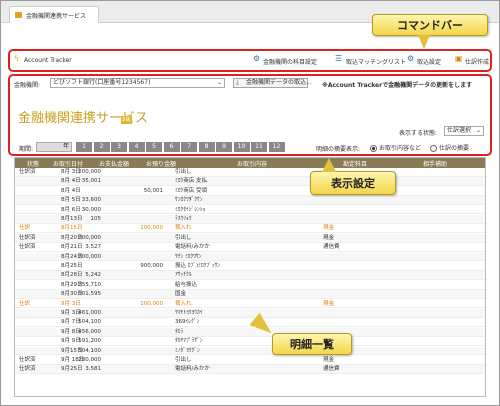  Describe the element at coordinates (91, 200) in the screenshot. I see `cell-pay: 33,600` at that location.